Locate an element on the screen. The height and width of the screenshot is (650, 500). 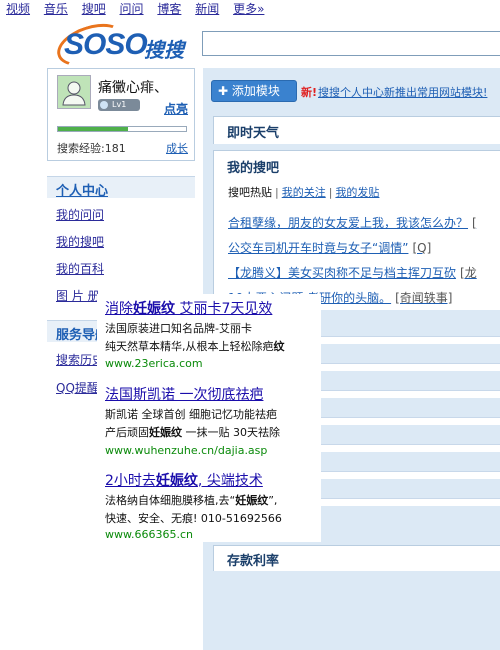
menu-item-my-wenwen: 我的问问 is located at coordinates (80, 214).